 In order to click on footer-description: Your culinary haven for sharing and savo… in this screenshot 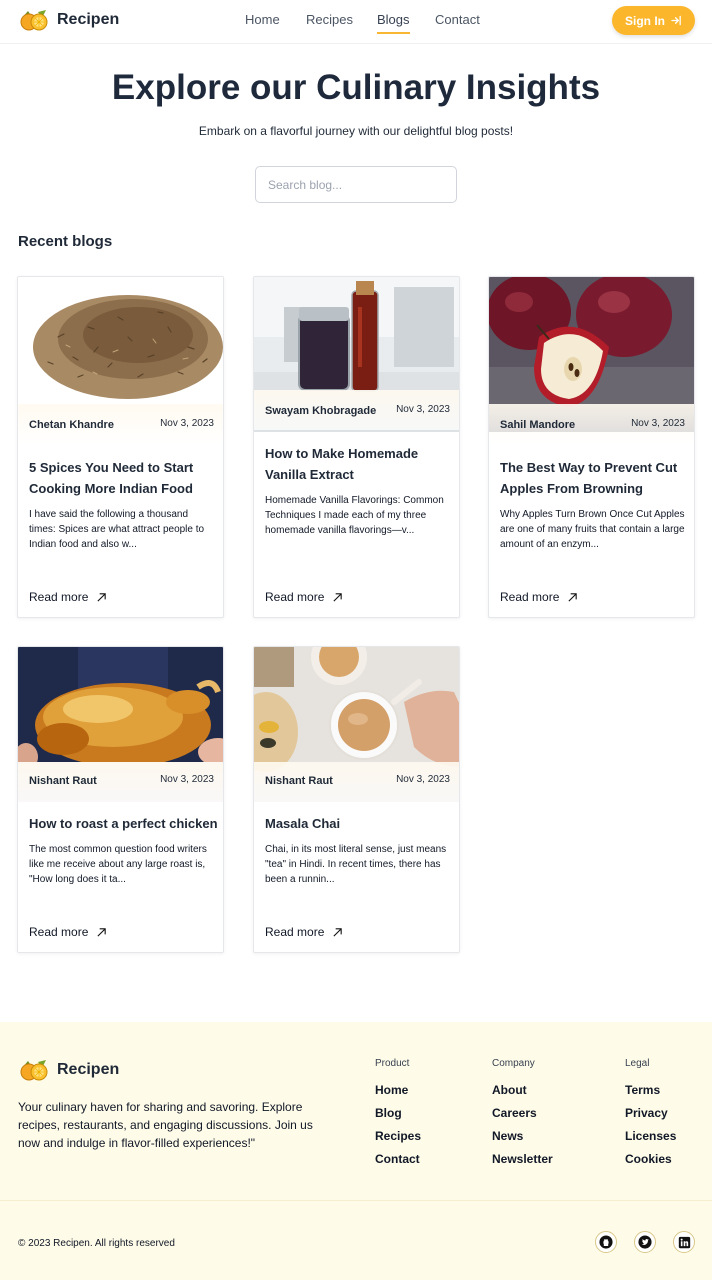, I will do `click(165, 1125)`.